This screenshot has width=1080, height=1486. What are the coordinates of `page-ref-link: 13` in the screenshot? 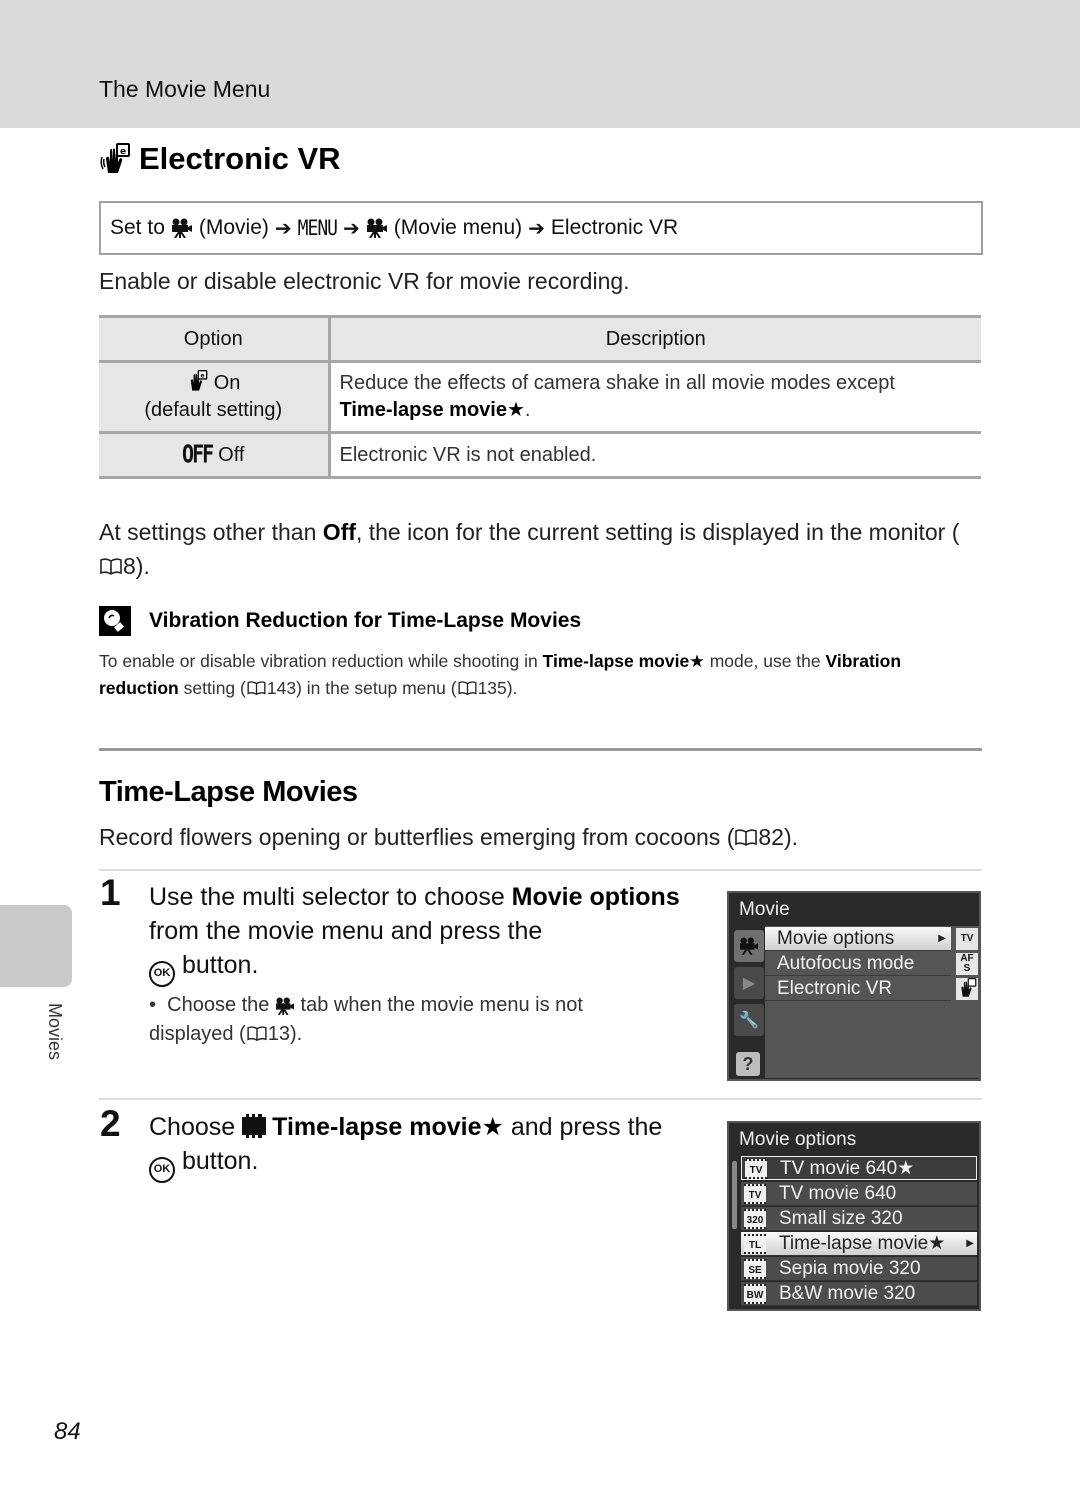 It's located at (279, 1034).